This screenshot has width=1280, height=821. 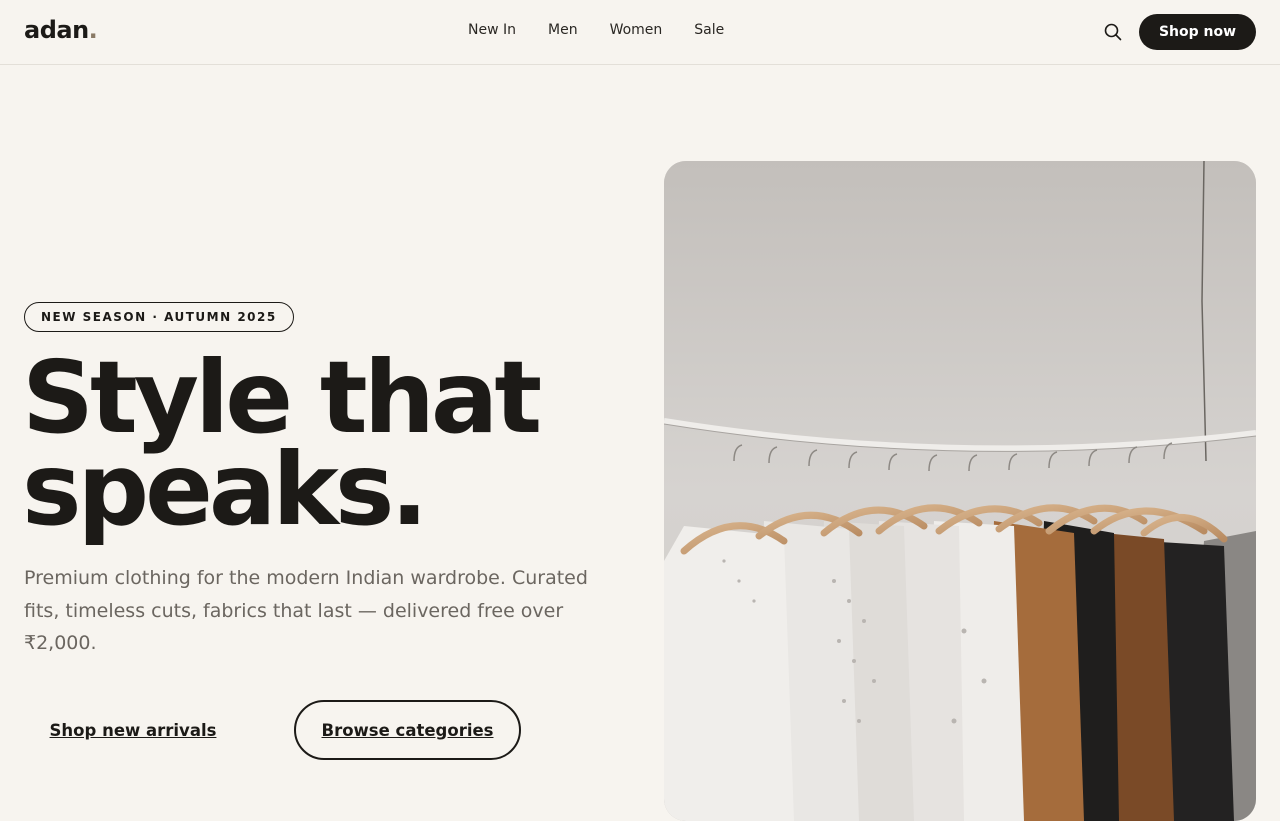 I want to click on shop-now-button: Shop now, so click(x=1197, y=32).